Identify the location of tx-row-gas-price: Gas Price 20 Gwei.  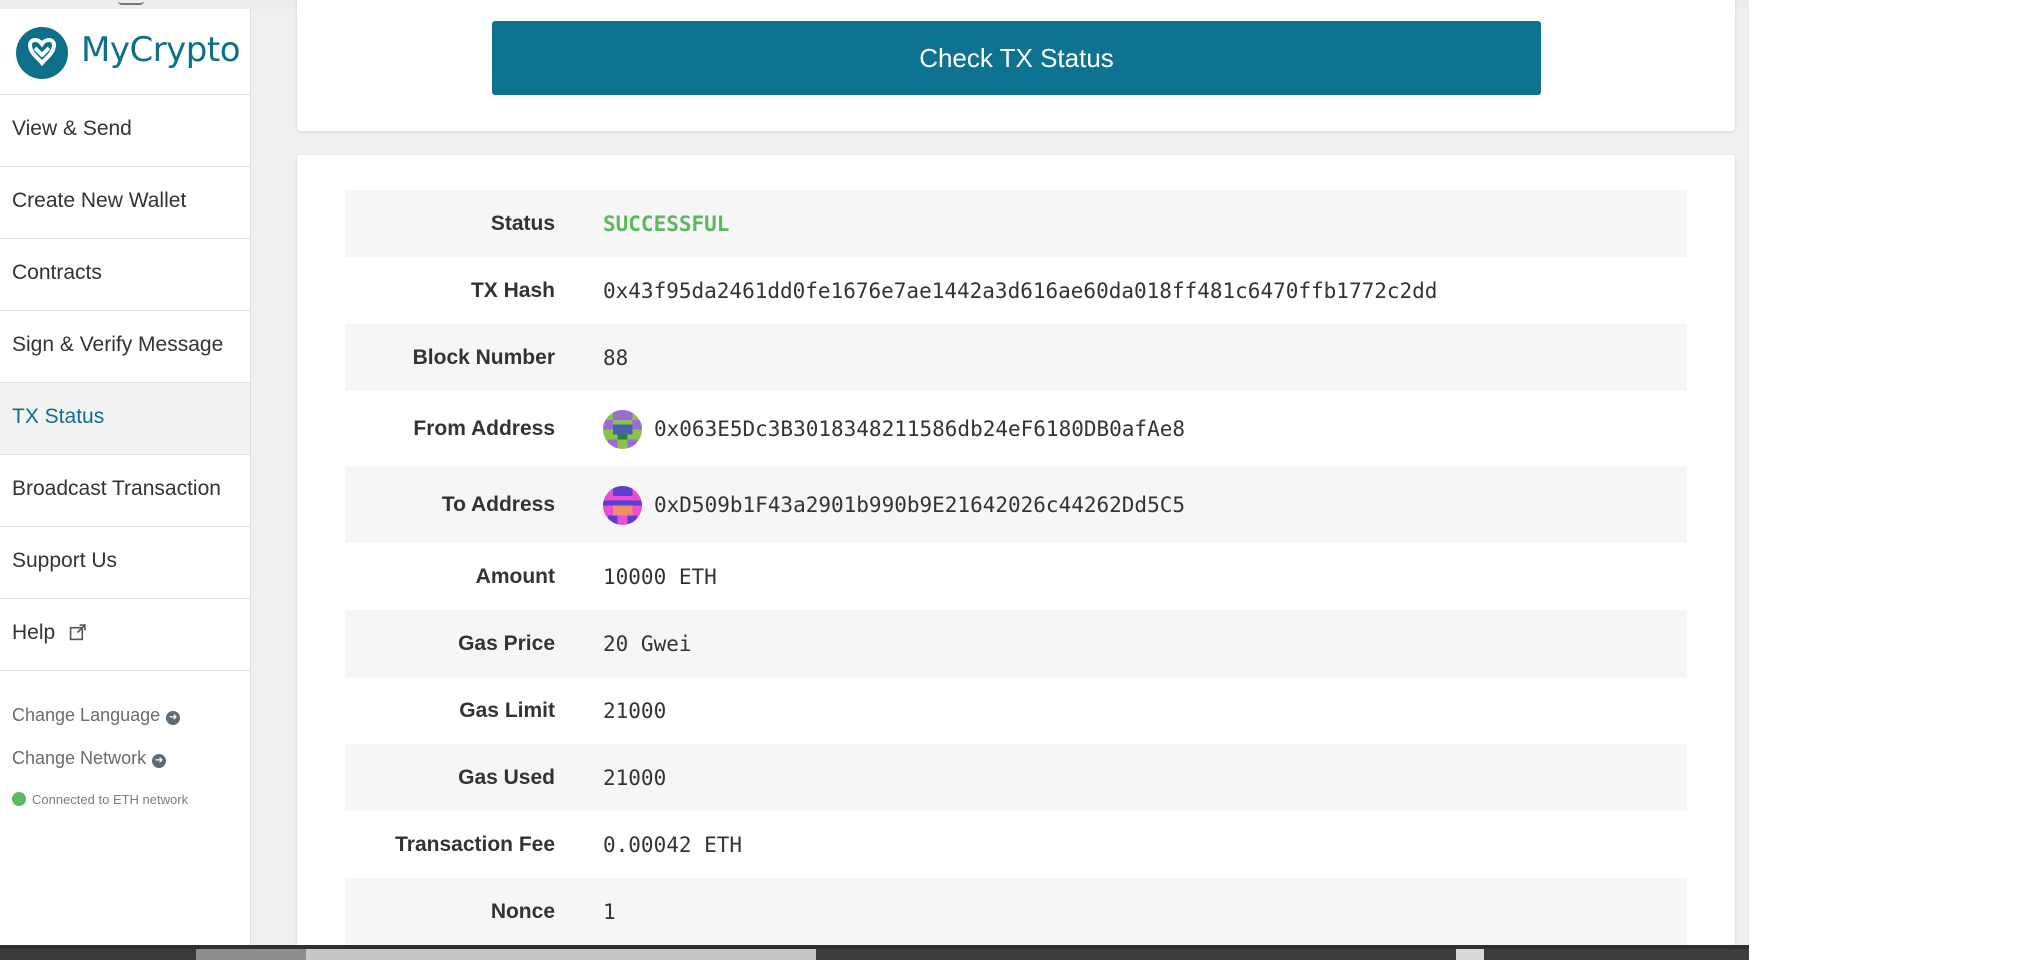
(1016, 643).